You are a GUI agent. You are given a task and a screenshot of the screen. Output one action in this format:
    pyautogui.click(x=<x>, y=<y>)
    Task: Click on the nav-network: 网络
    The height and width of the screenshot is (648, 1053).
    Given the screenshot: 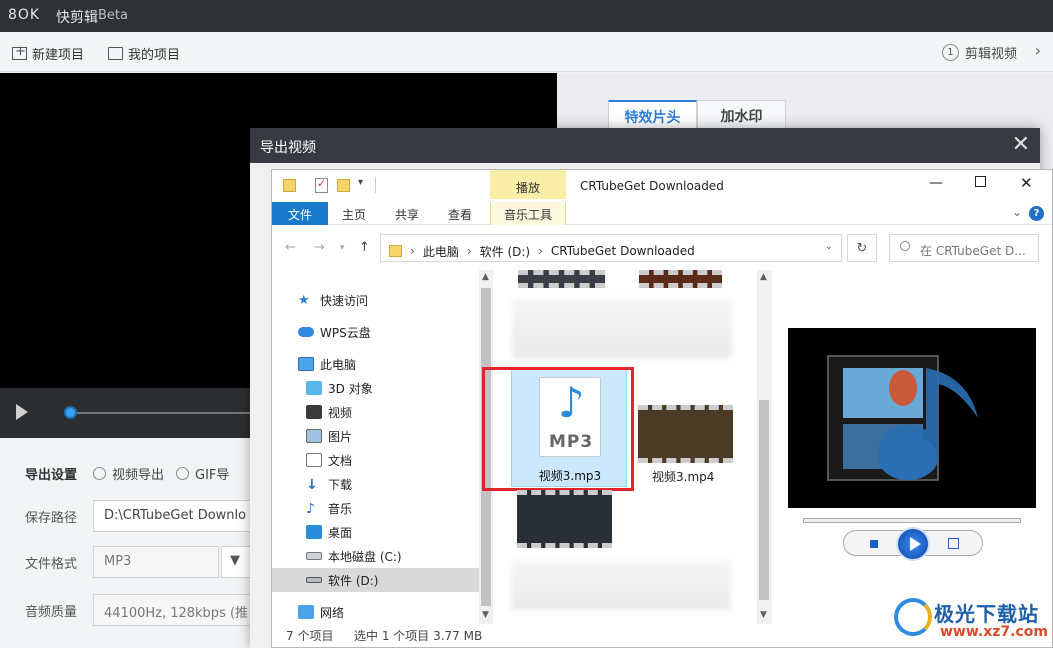 What is the action you would take?
    pyautogui.click(x=375, y=612)
    